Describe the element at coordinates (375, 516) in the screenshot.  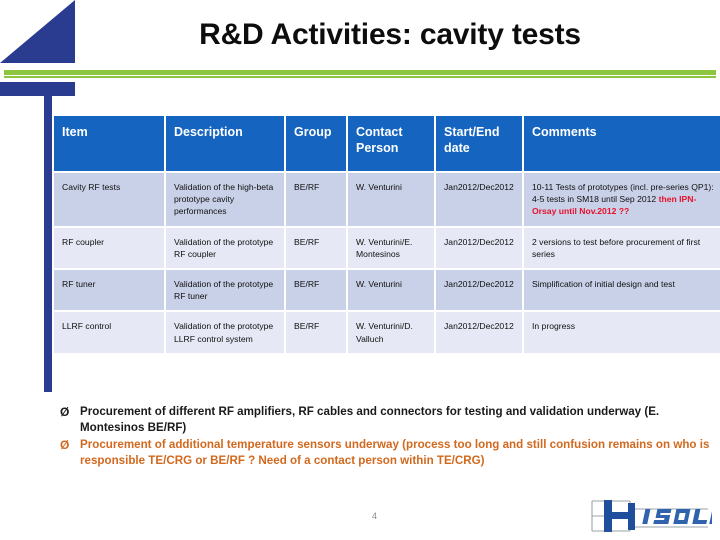
I see `page-number: 4` at that location.